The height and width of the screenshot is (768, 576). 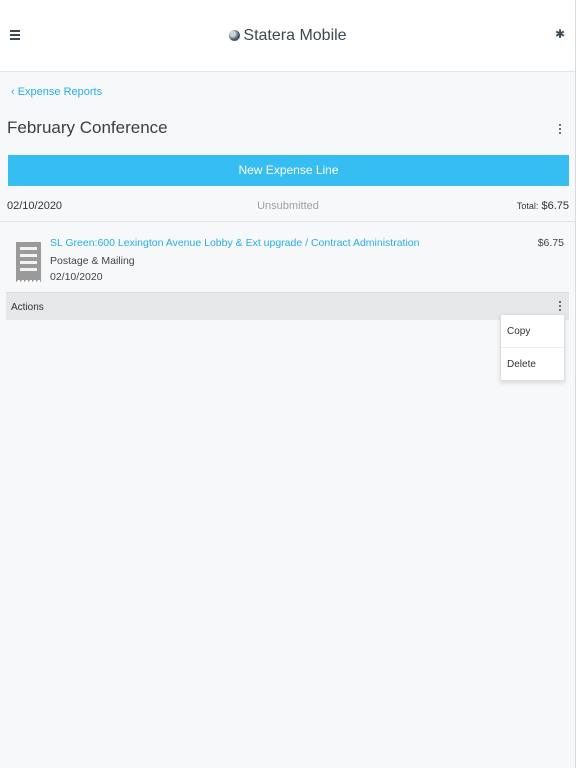 What do you see at coordinates (56, 92) in the screenshot?
I see `back-to-expense-reports-link: ‹ Expense Reports` at bounding box center [56, 92].